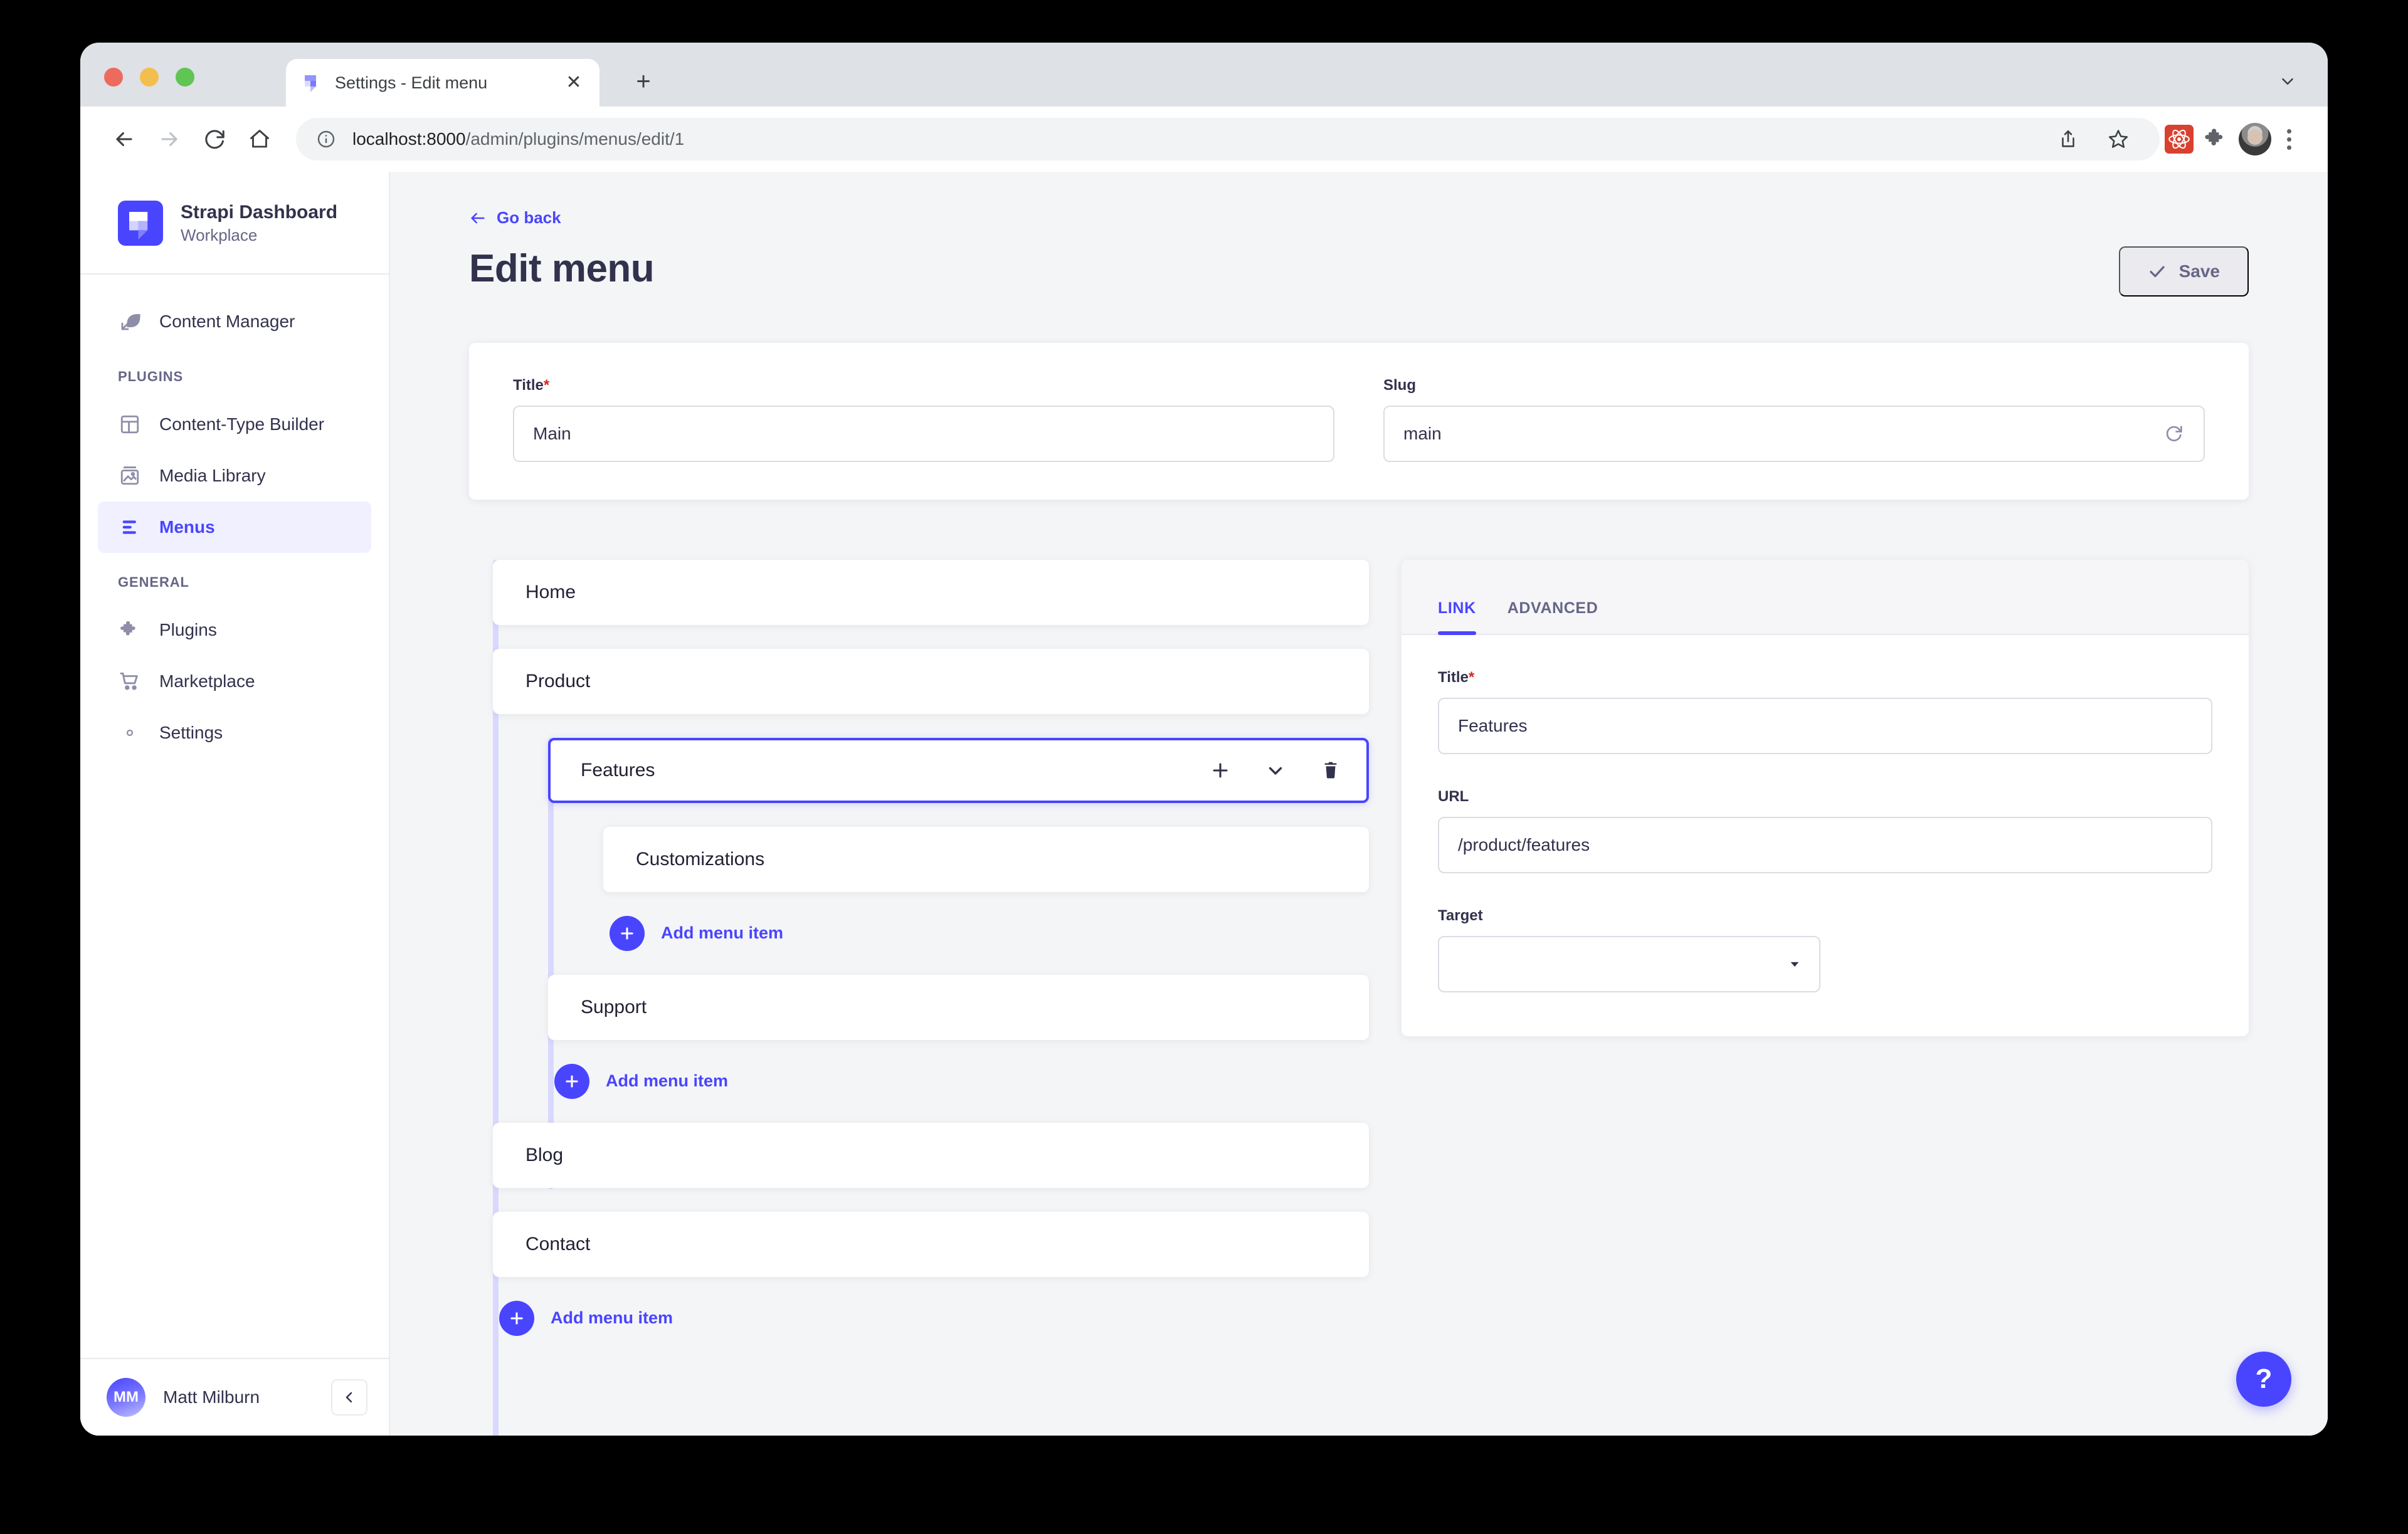  What do you see at coordinates (515, 218) in the screenshot?
I see `go-back-link: Go back` at bounding box center [515, 218].